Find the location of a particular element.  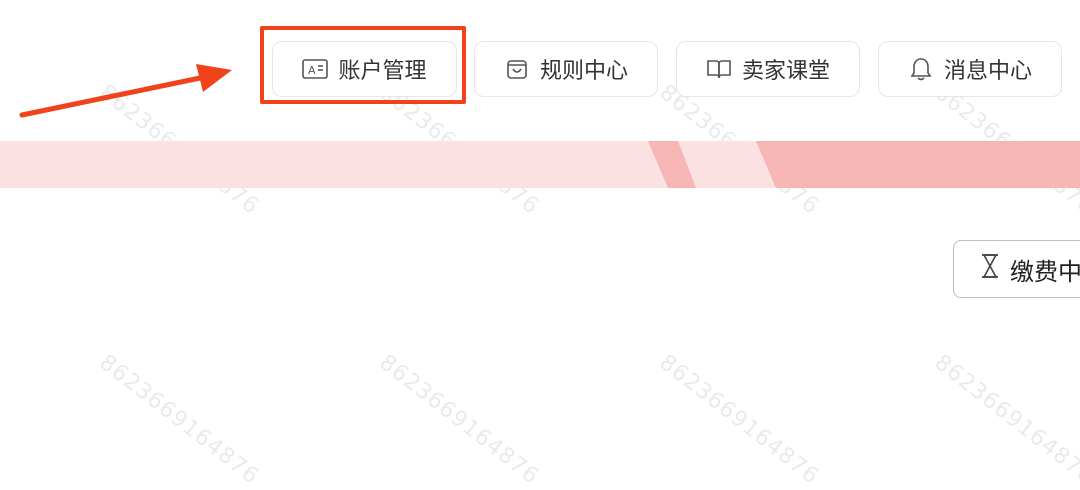

bell-icon is located at coordinates (921, 69).